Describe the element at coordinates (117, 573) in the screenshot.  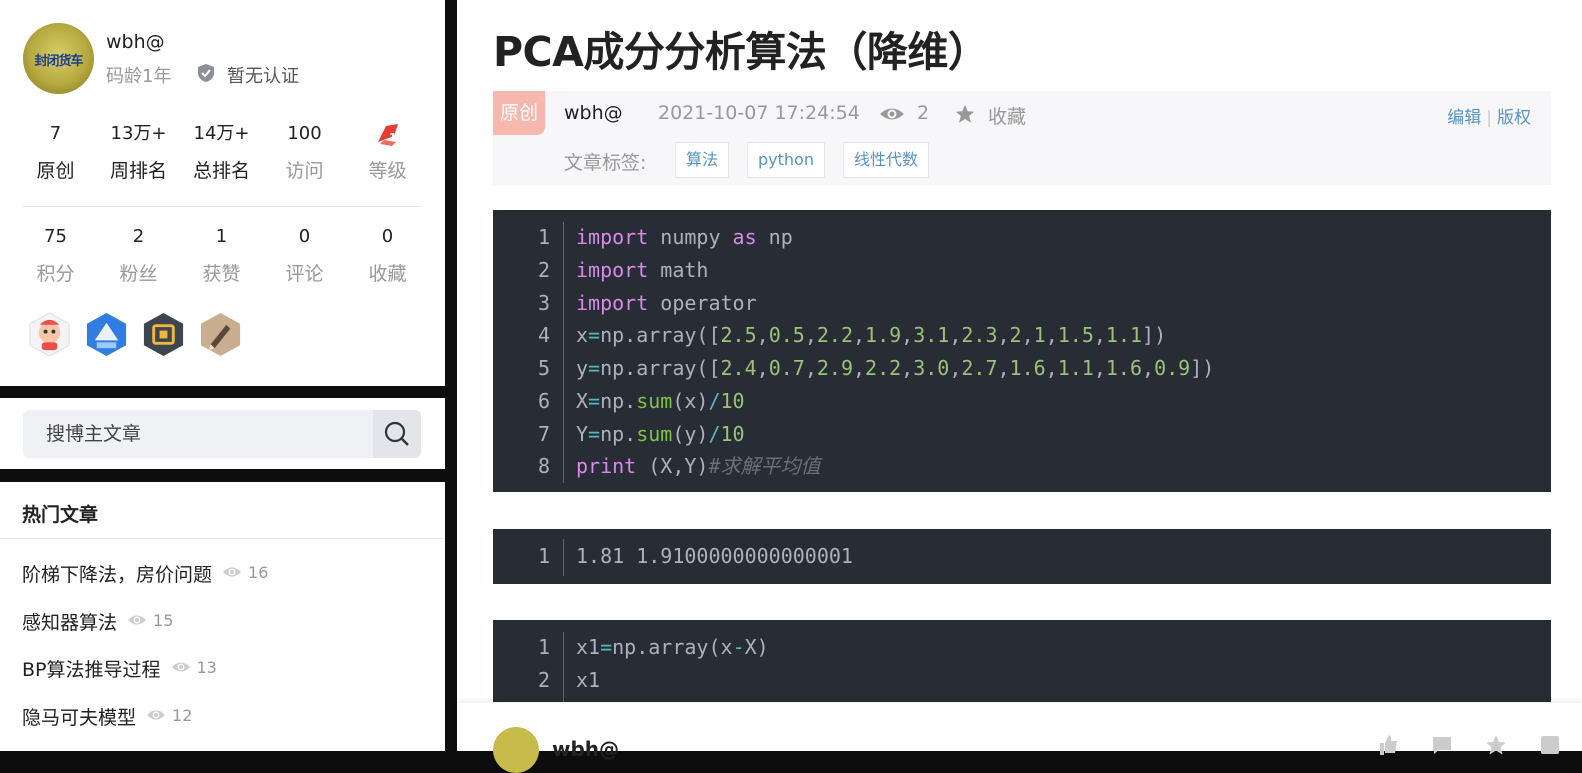
I see `article-link: 阶梯下降法，房价问题` at that location.